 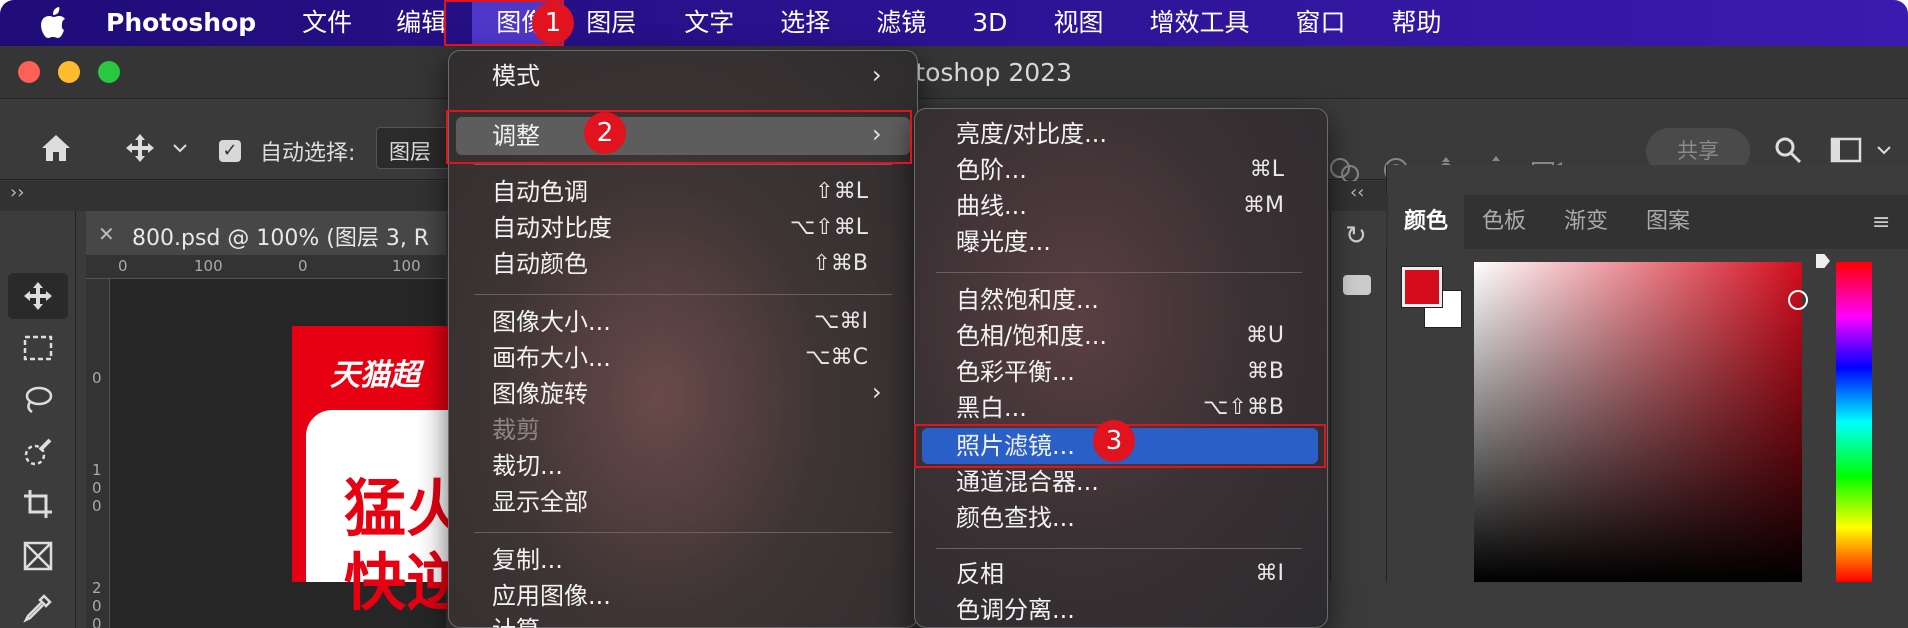 What do you see at coordinates (540, 192) in the screenshot?
I see `menu-item-auto-tone: 自动色调` at bounding box center [540, 192].